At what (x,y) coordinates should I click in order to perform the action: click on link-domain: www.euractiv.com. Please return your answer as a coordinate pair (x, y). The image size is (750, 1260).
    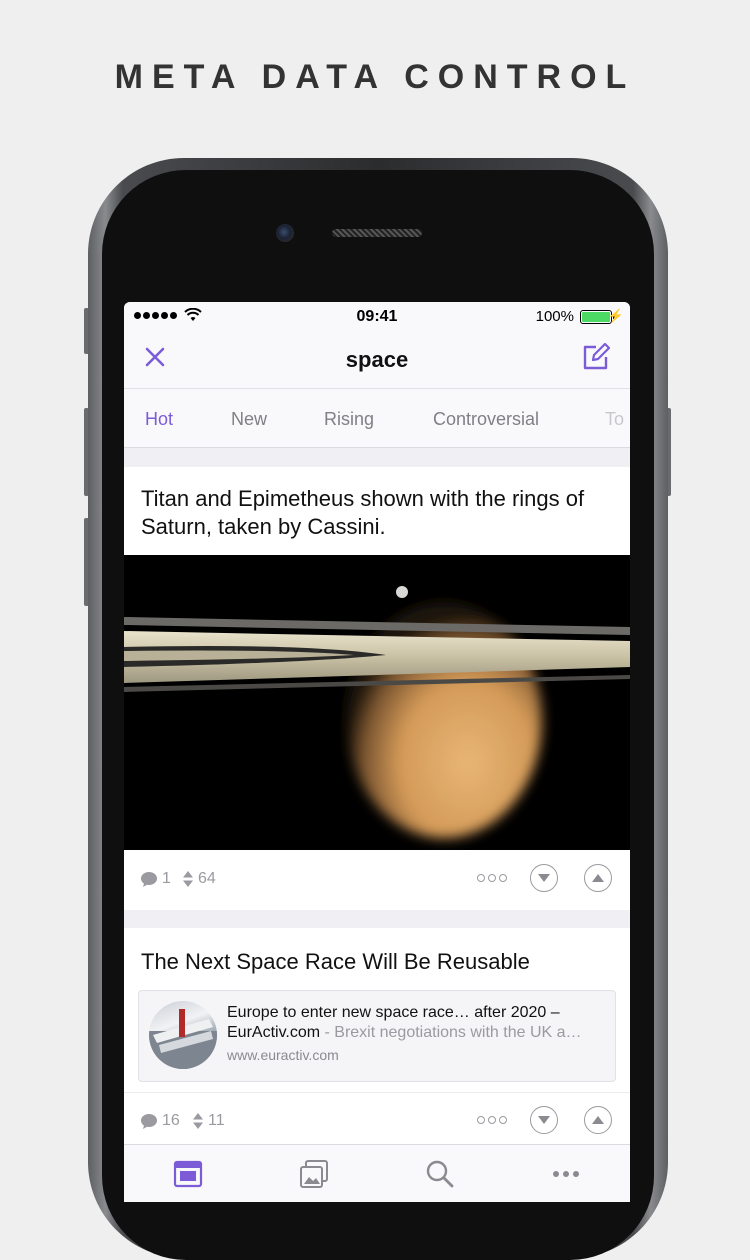
    Looking at the image, I should click on (283, 1055).